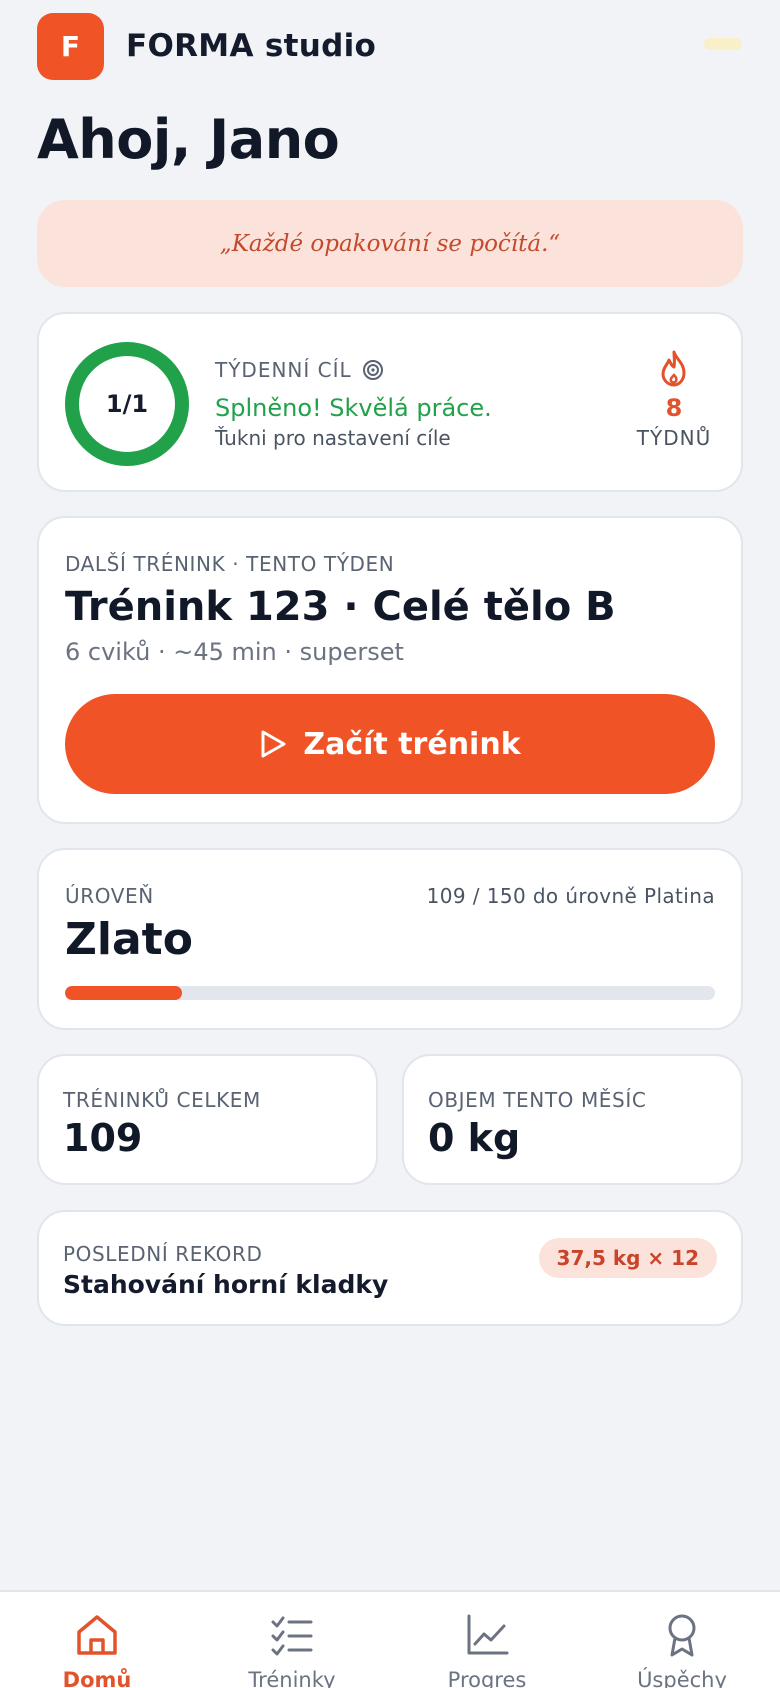 This screenshot has height=1688, width=780. Describe the element at coordinates (340, 607) in the screenshot. I see `next-workout-title: Trénink 123 · Celé tělo B` at that location.